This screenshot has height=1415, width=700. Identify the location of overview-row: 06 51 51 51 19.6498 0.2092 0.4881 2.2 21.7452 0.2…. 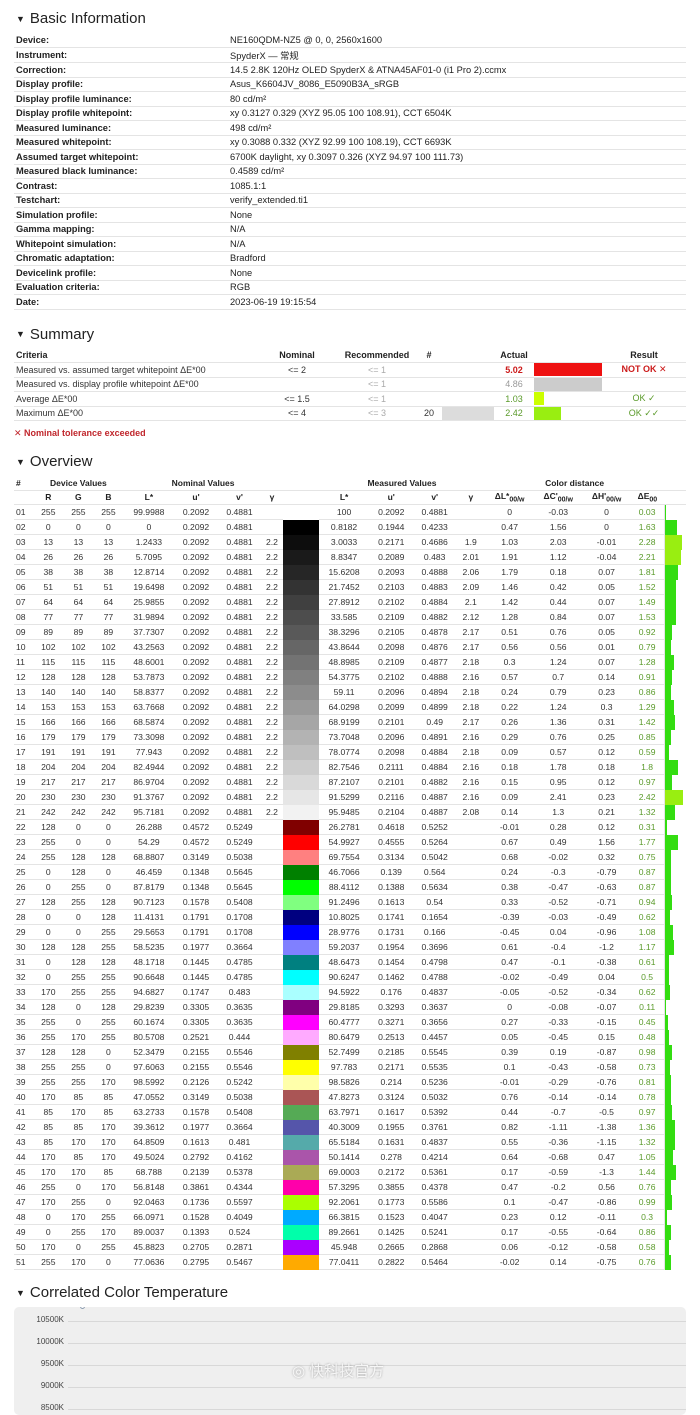
(350, 587).